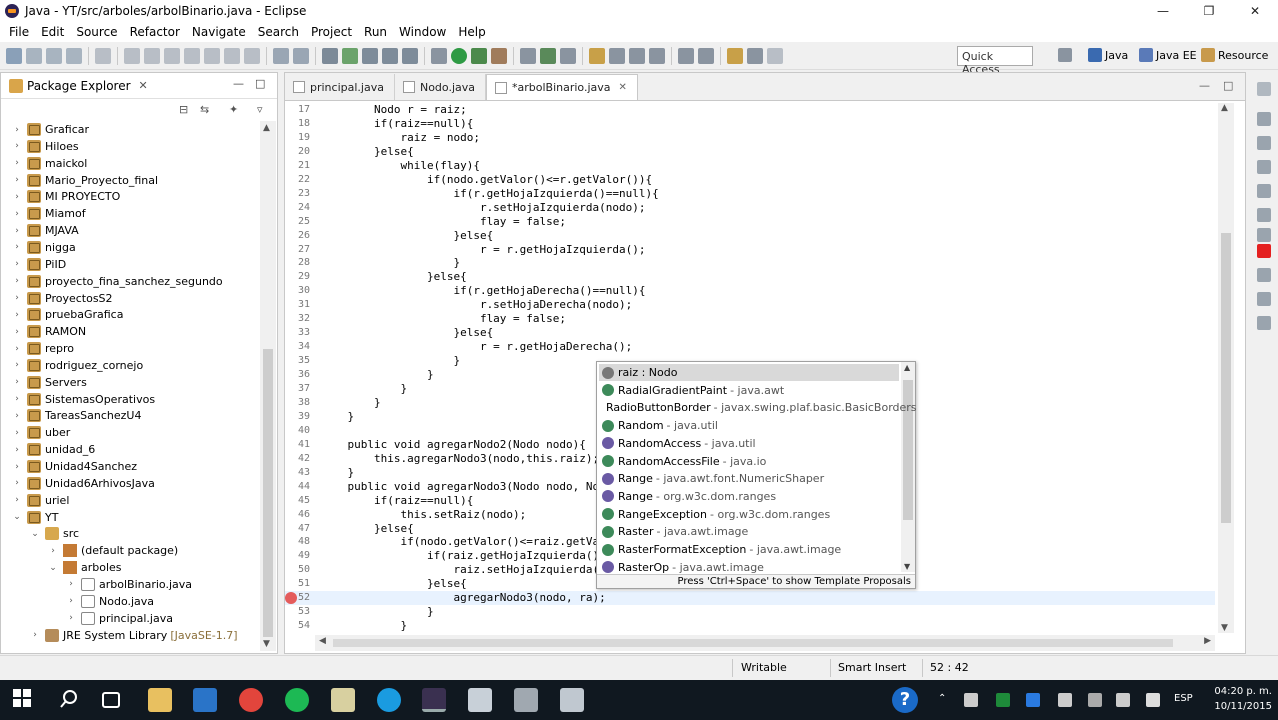 Image resolution: width=1278 pixels, height=720 pixels. What do you see at coordinates (750, 626) in the screenshot?
I see `code-line: 54 }` at bounding box center [750, 626].